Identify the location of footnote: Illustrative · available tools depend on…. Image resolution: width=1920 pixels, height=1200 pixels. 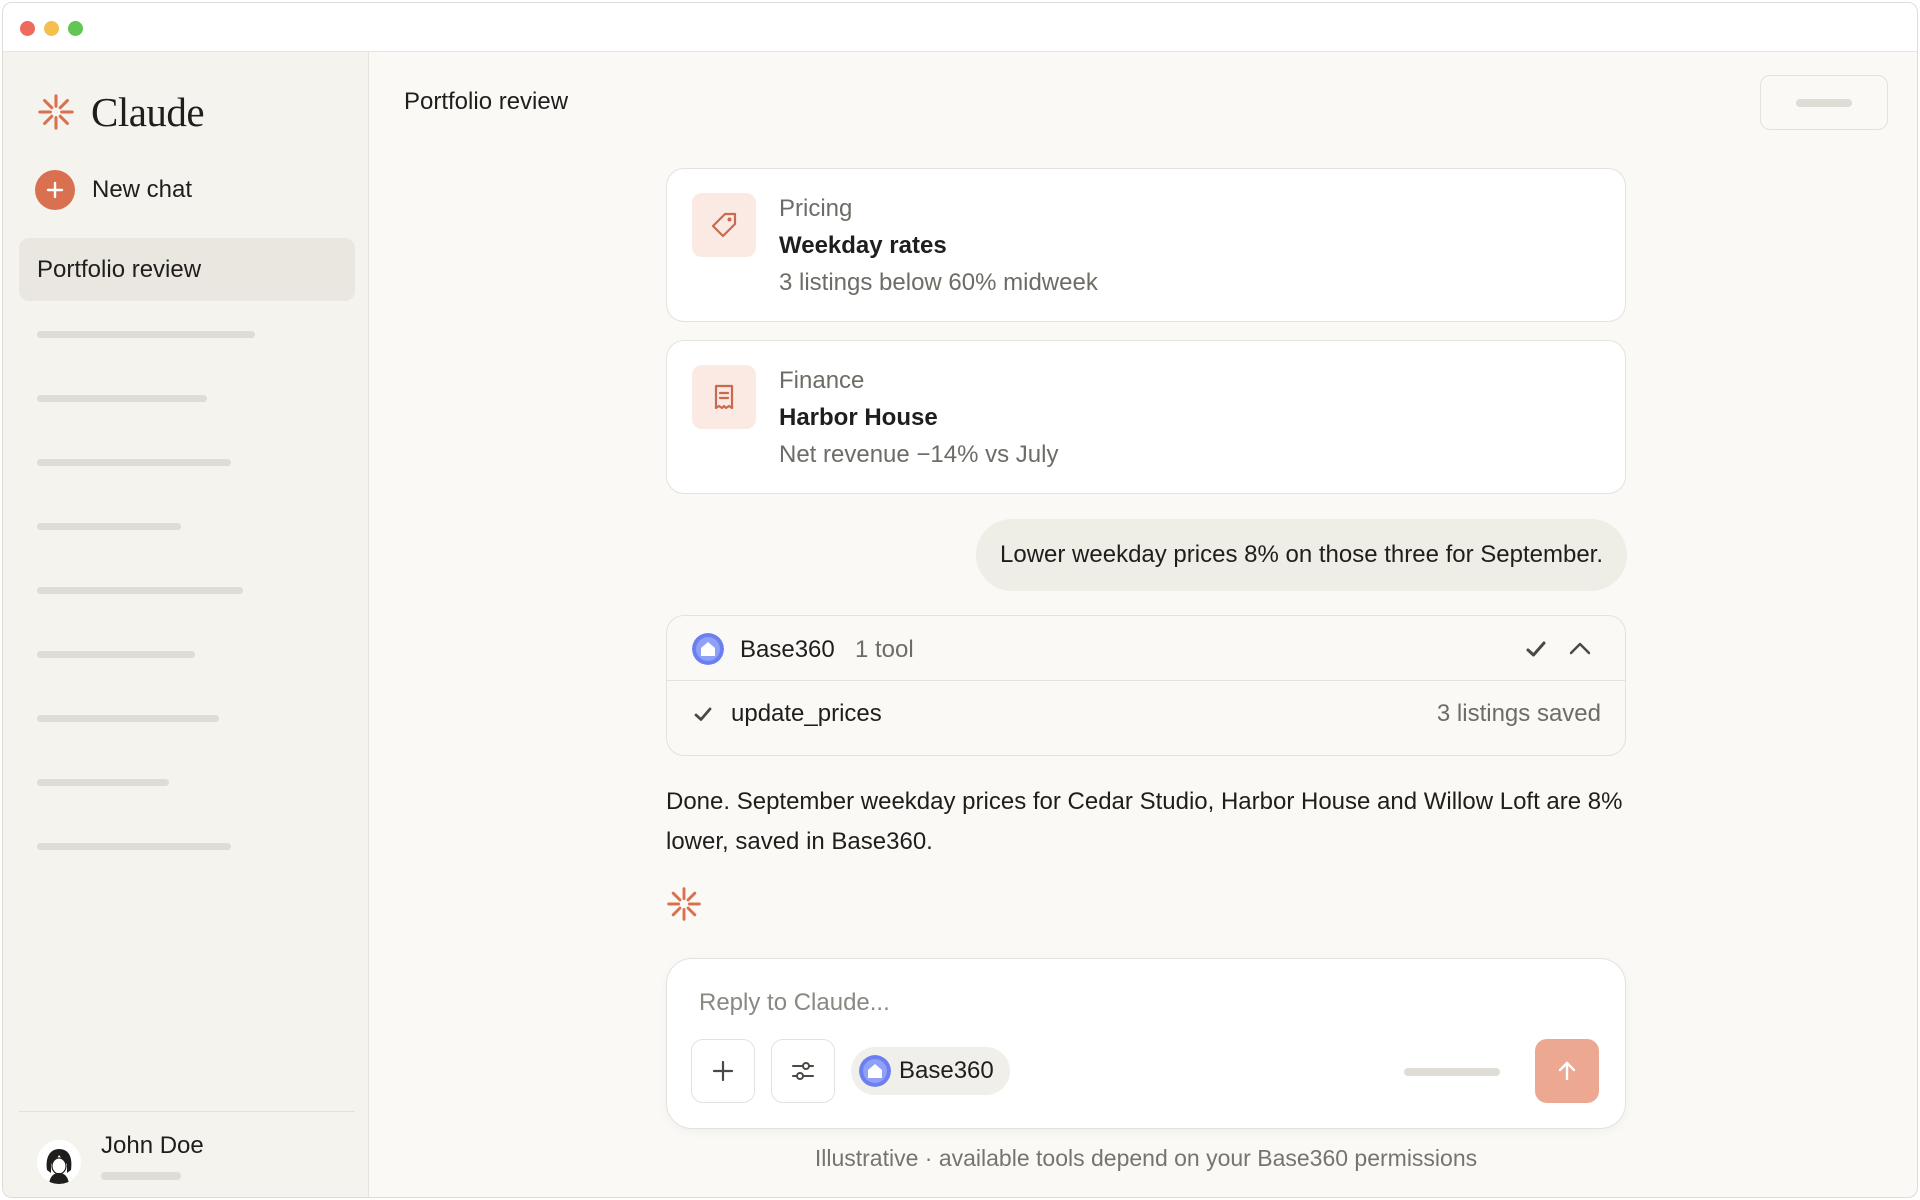
(1146, 1158).